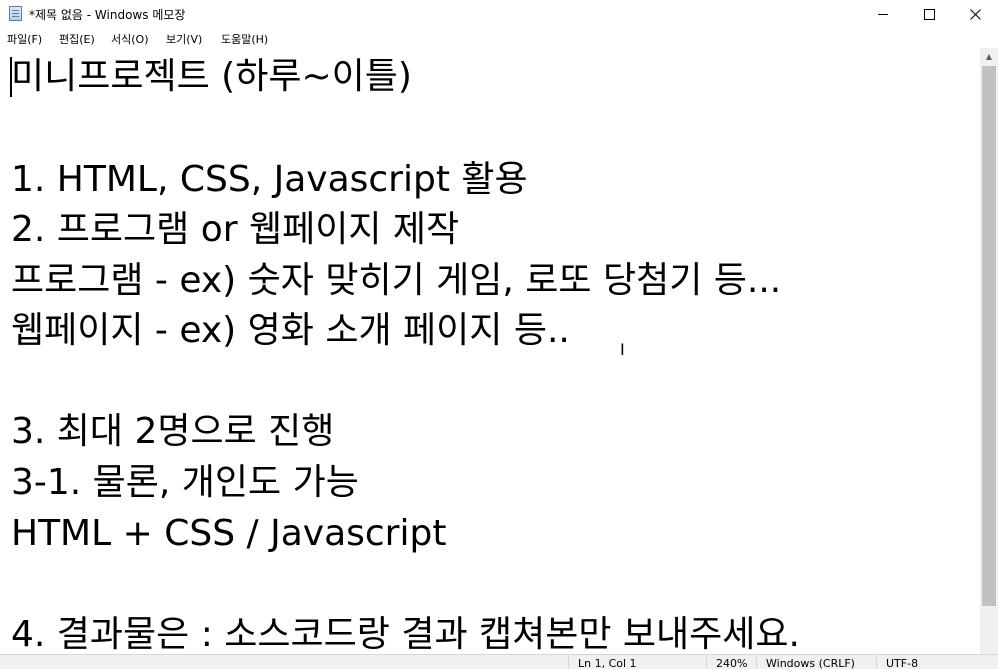  What do you see at coordinates (290, 330) in the screenshot?
I see `text-line: 웹페이지 - ex) 영화 소개 페이지 등..` at bounding box center [290, 330].